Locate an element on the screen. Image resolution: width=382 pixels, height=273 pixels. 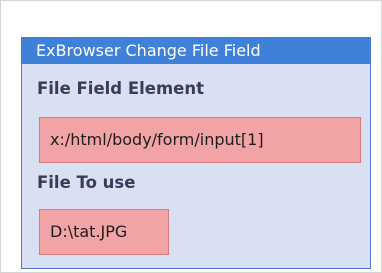
file-field-element-input: x:/html/body/form/input[1] is located at coordinates (200, 140).